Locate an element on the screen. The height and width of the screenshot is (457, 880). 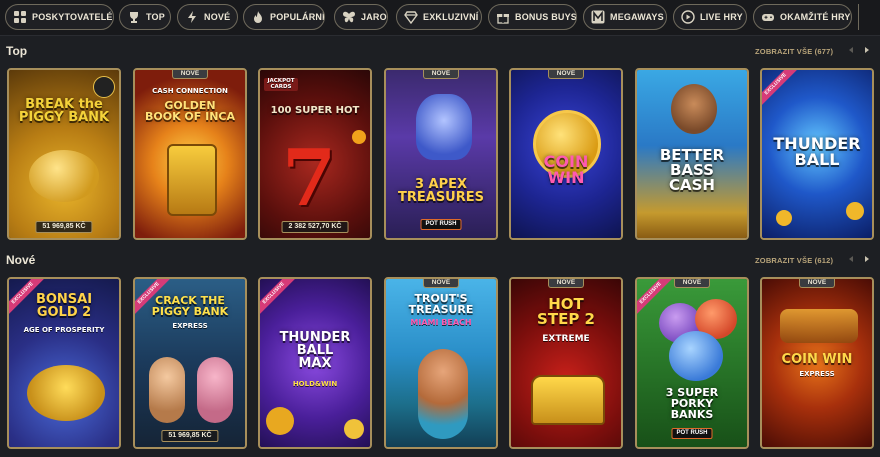
game-title: BETTER BASS CASH is located at coordinates (692, 170).